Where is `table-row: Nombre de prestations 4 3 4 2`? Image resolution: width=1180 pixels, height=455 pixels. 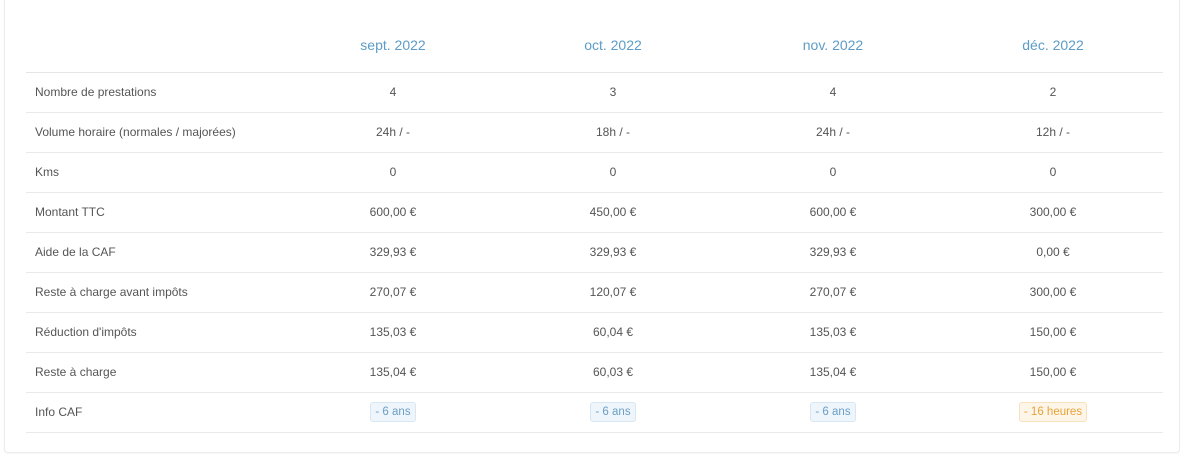 table-row: Nombre de prestations 4 3 4 2 is located at coordinates (594, 92).